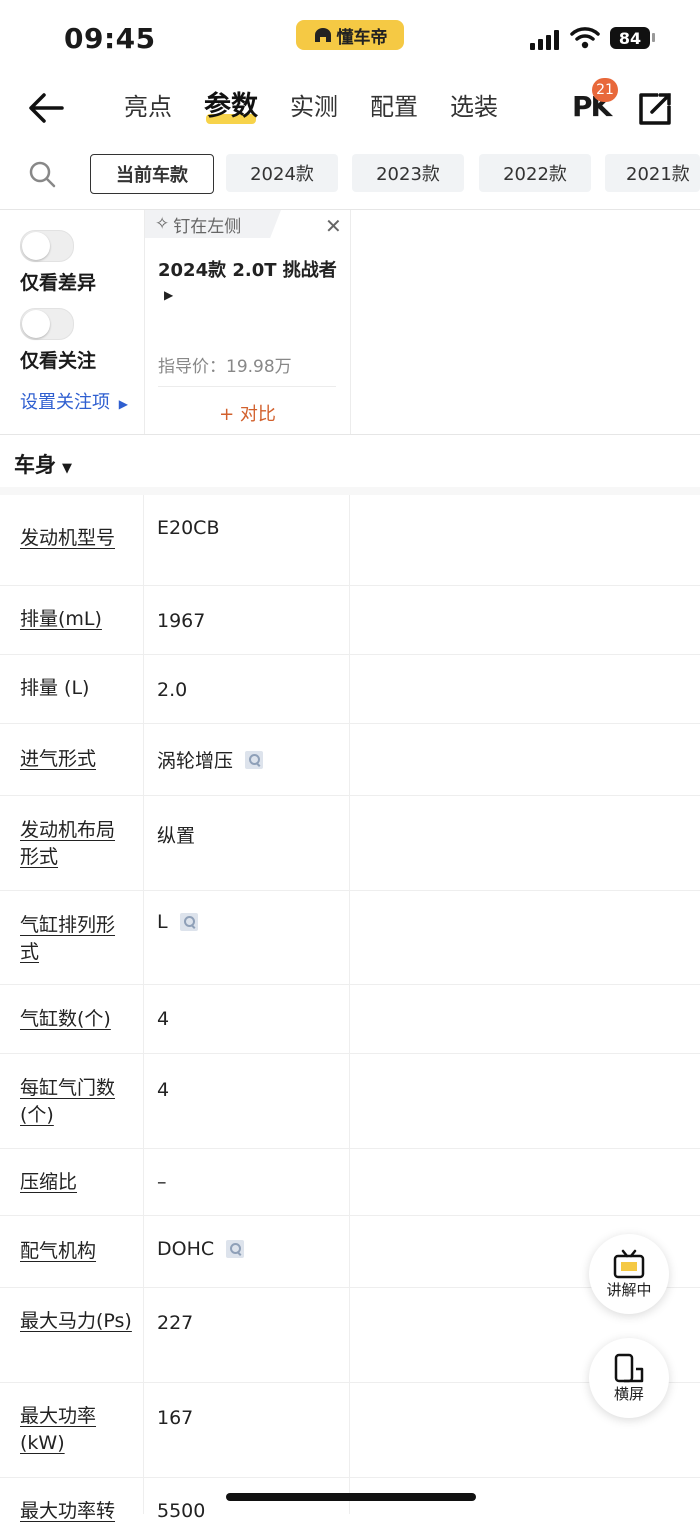 The height and width of the screenshot is (1538, 700). What do you see at coordinates (58, 361) in the screenshot?
I see `only-follow-label: 仅看关注` at bounding box center [58, 361].